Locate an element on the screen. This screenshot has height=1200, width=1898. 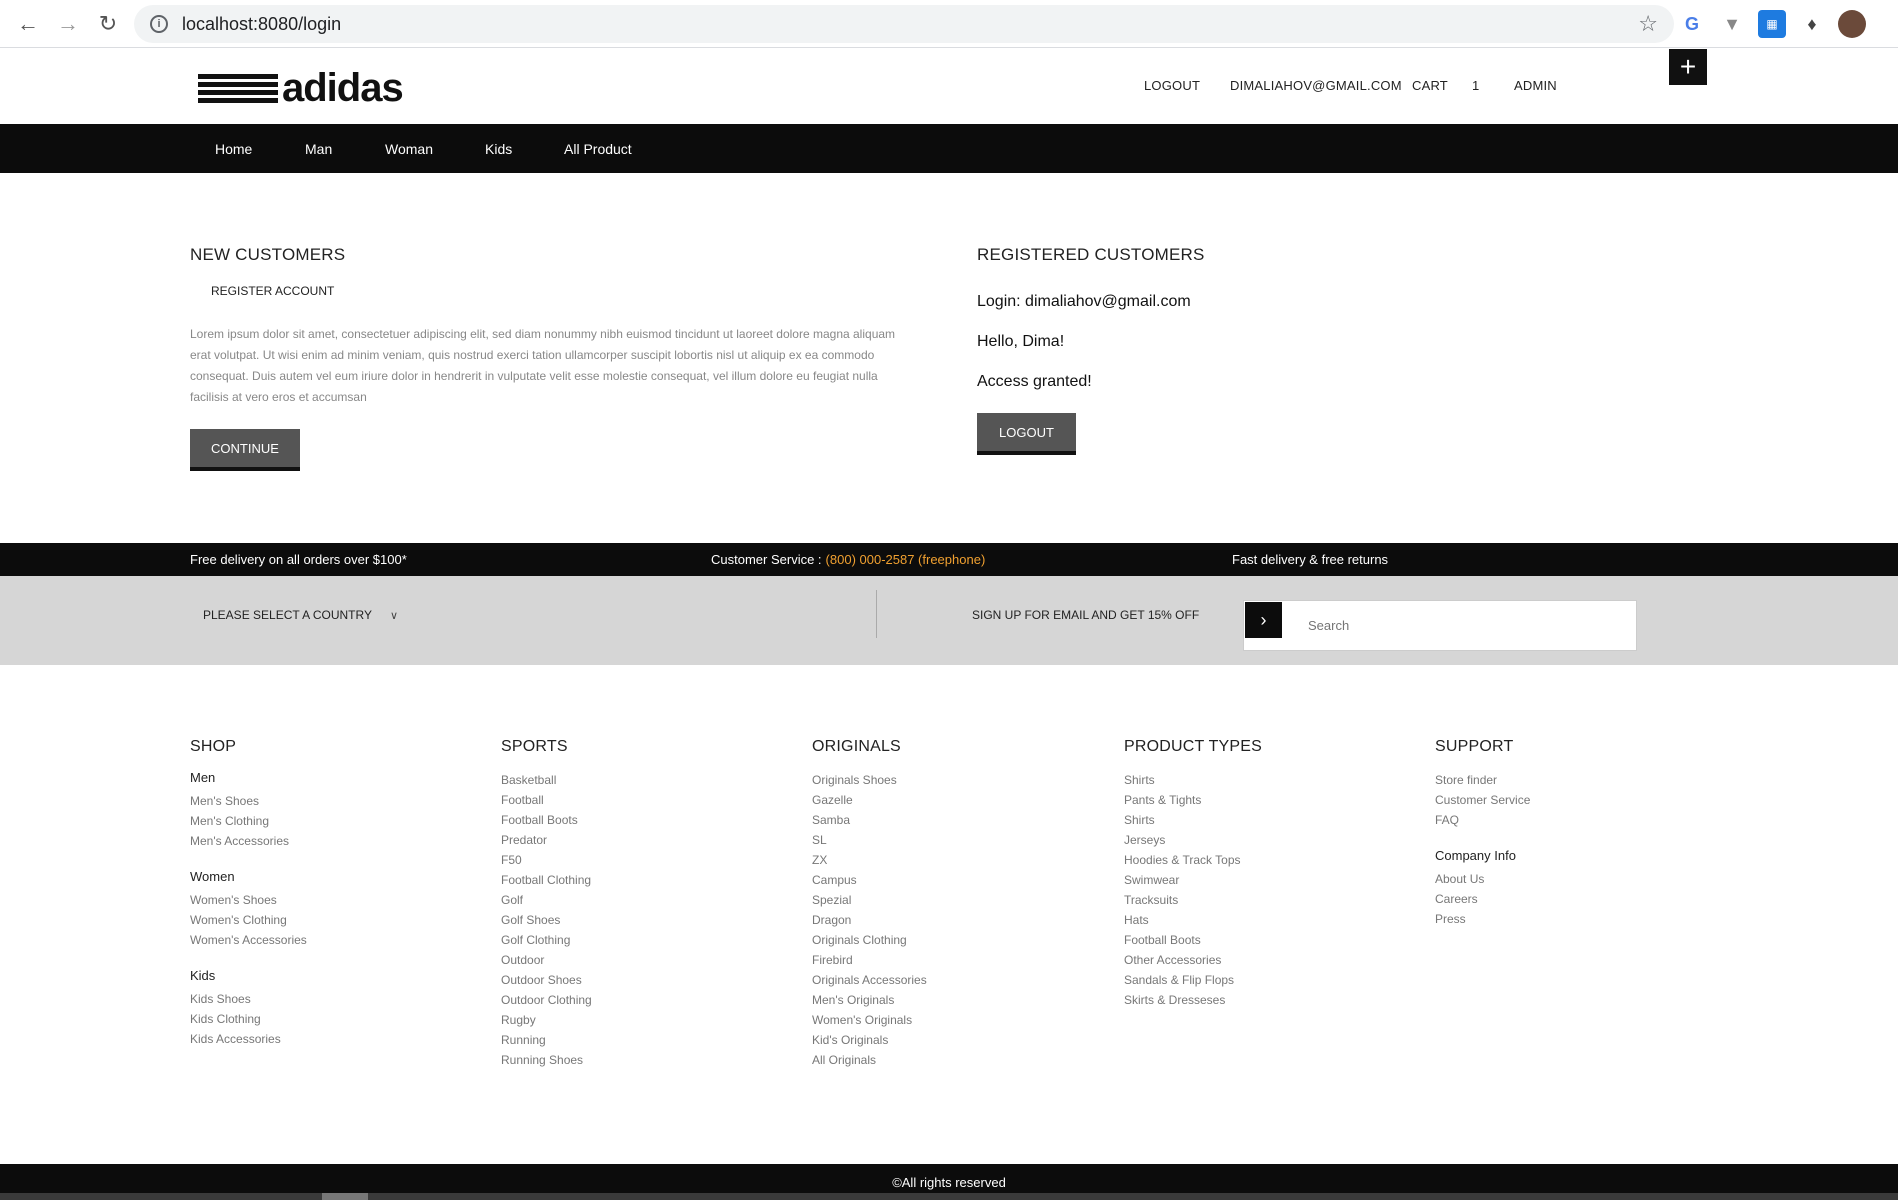
footer-link: Kids Clothing is located at coordinates (248, 1019).